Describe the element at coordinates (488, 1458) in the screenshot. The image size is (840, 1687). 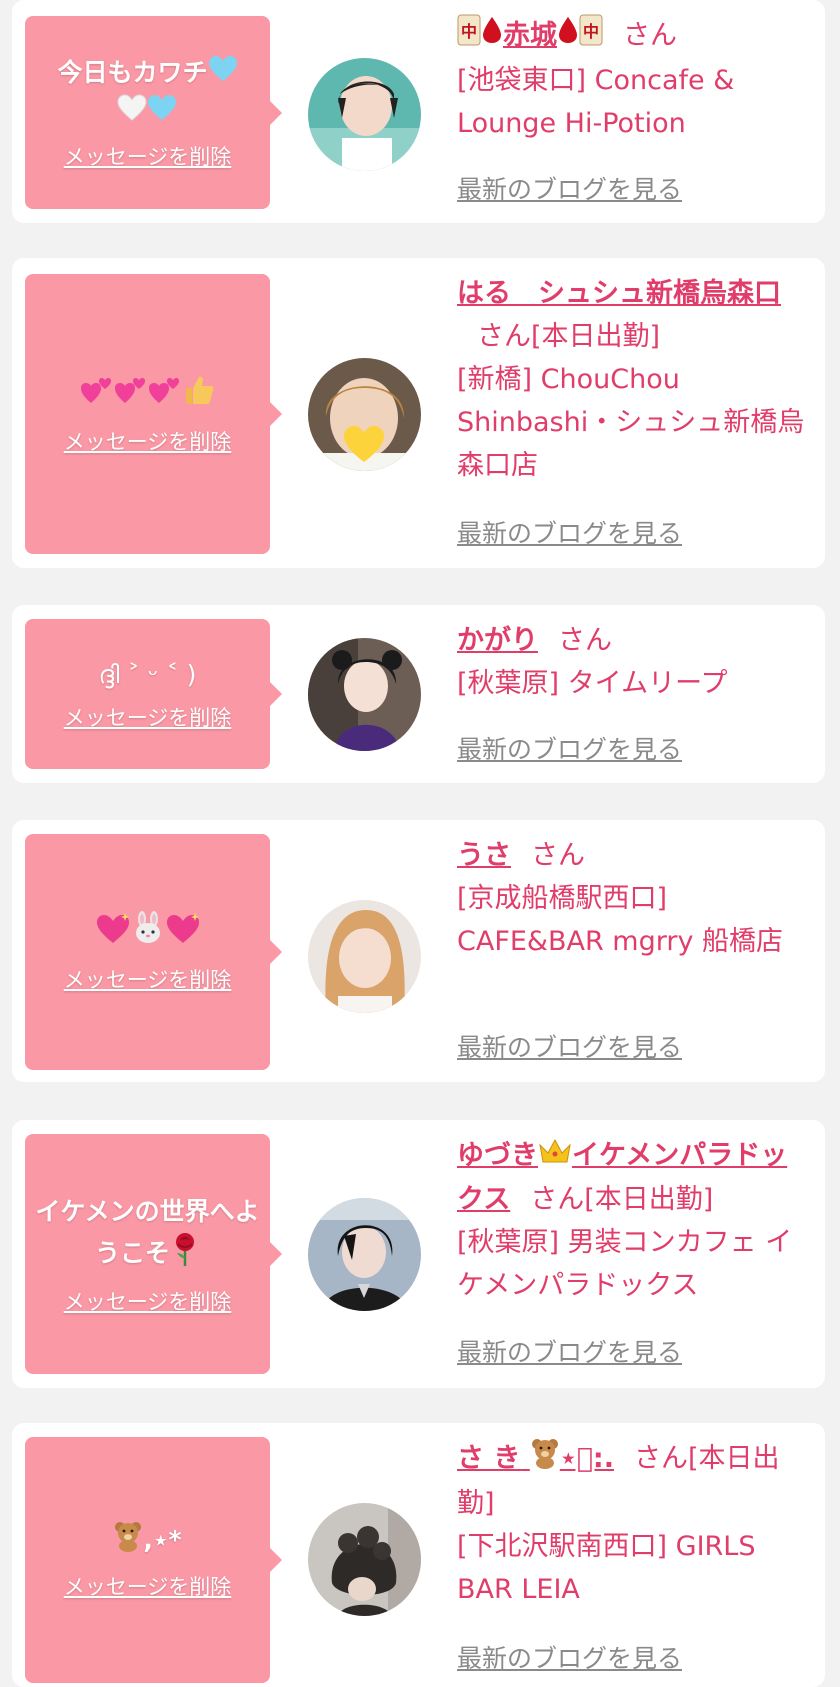
I see `cast-name-text: さ き` at that location.